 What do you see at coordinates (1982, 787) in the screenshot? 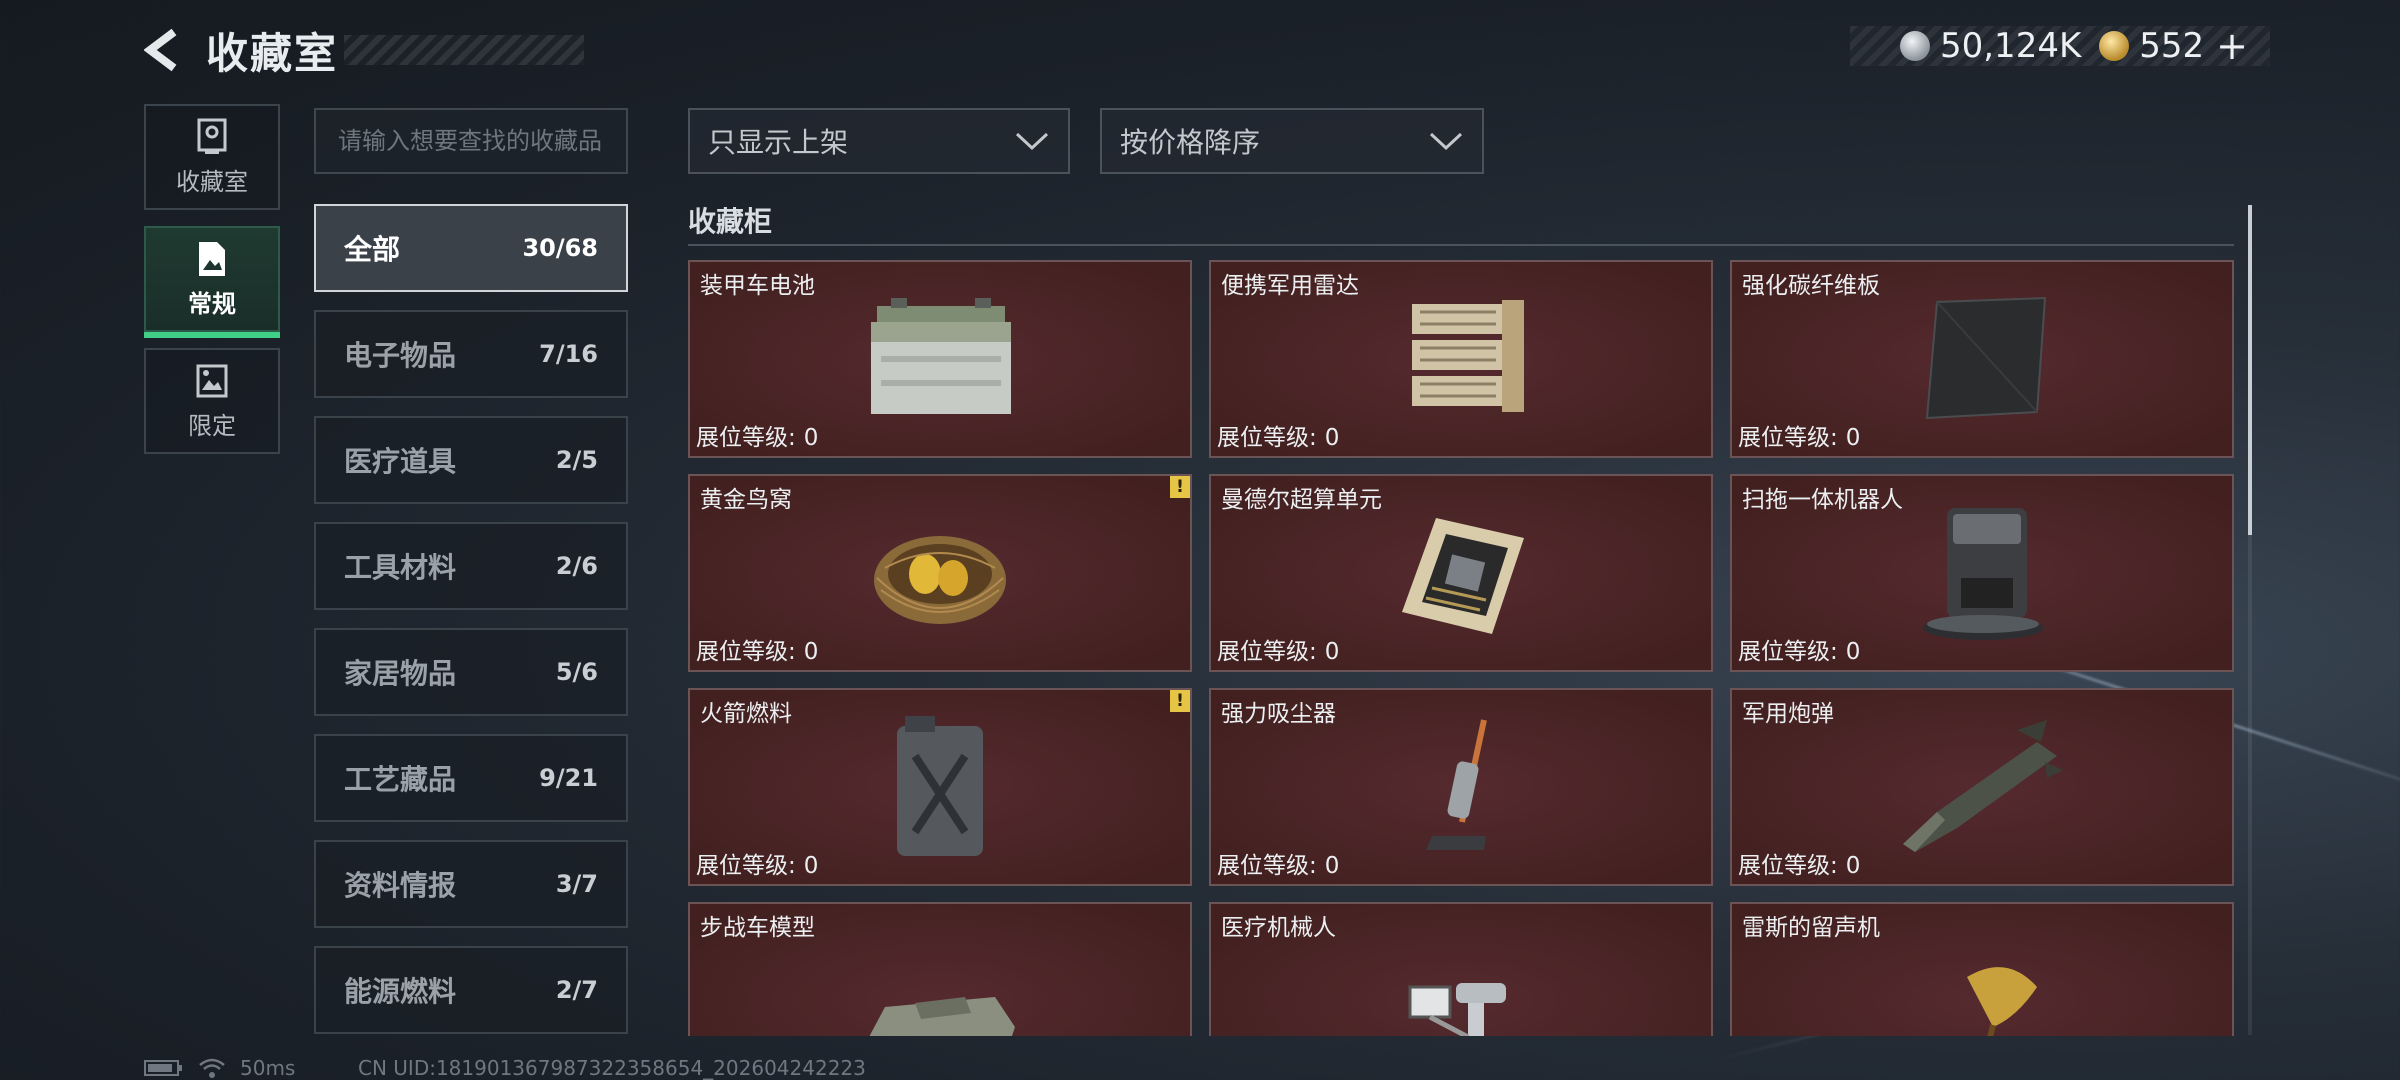
I see `collection-card: 军用炮弹 展位等级: 0` at bounding box center [1982, 787].